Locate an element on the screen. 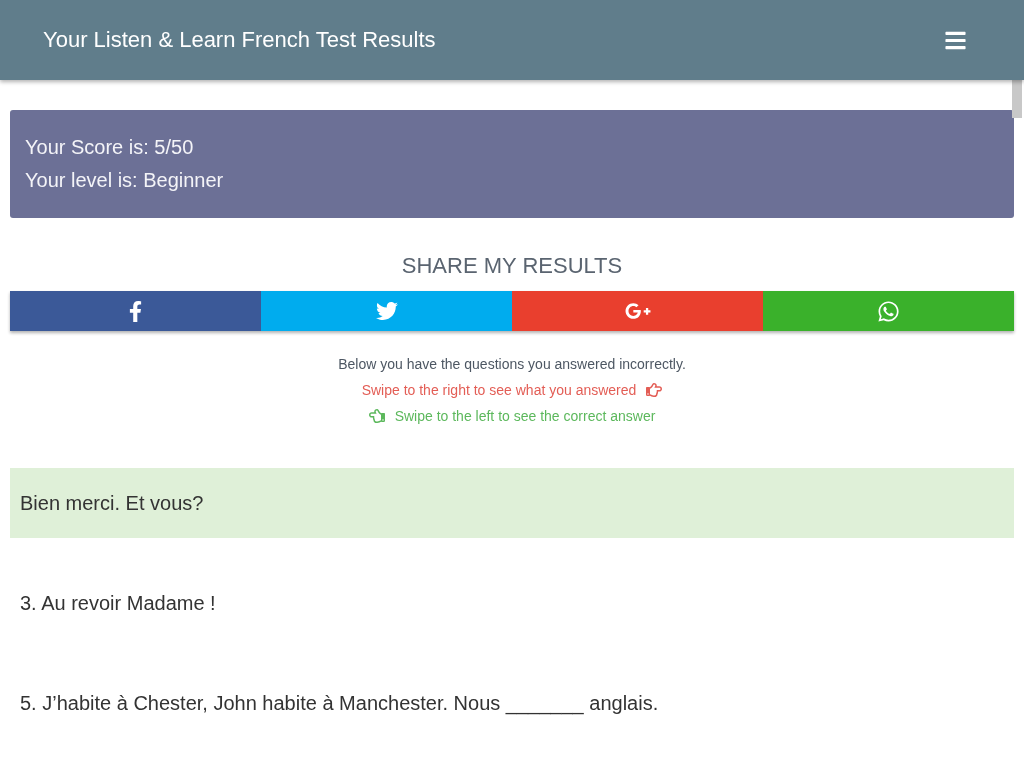 This screenshot has height=768, width=1024. answer-card: Bien merci. Et vous? is located at coordinates (512, 503).